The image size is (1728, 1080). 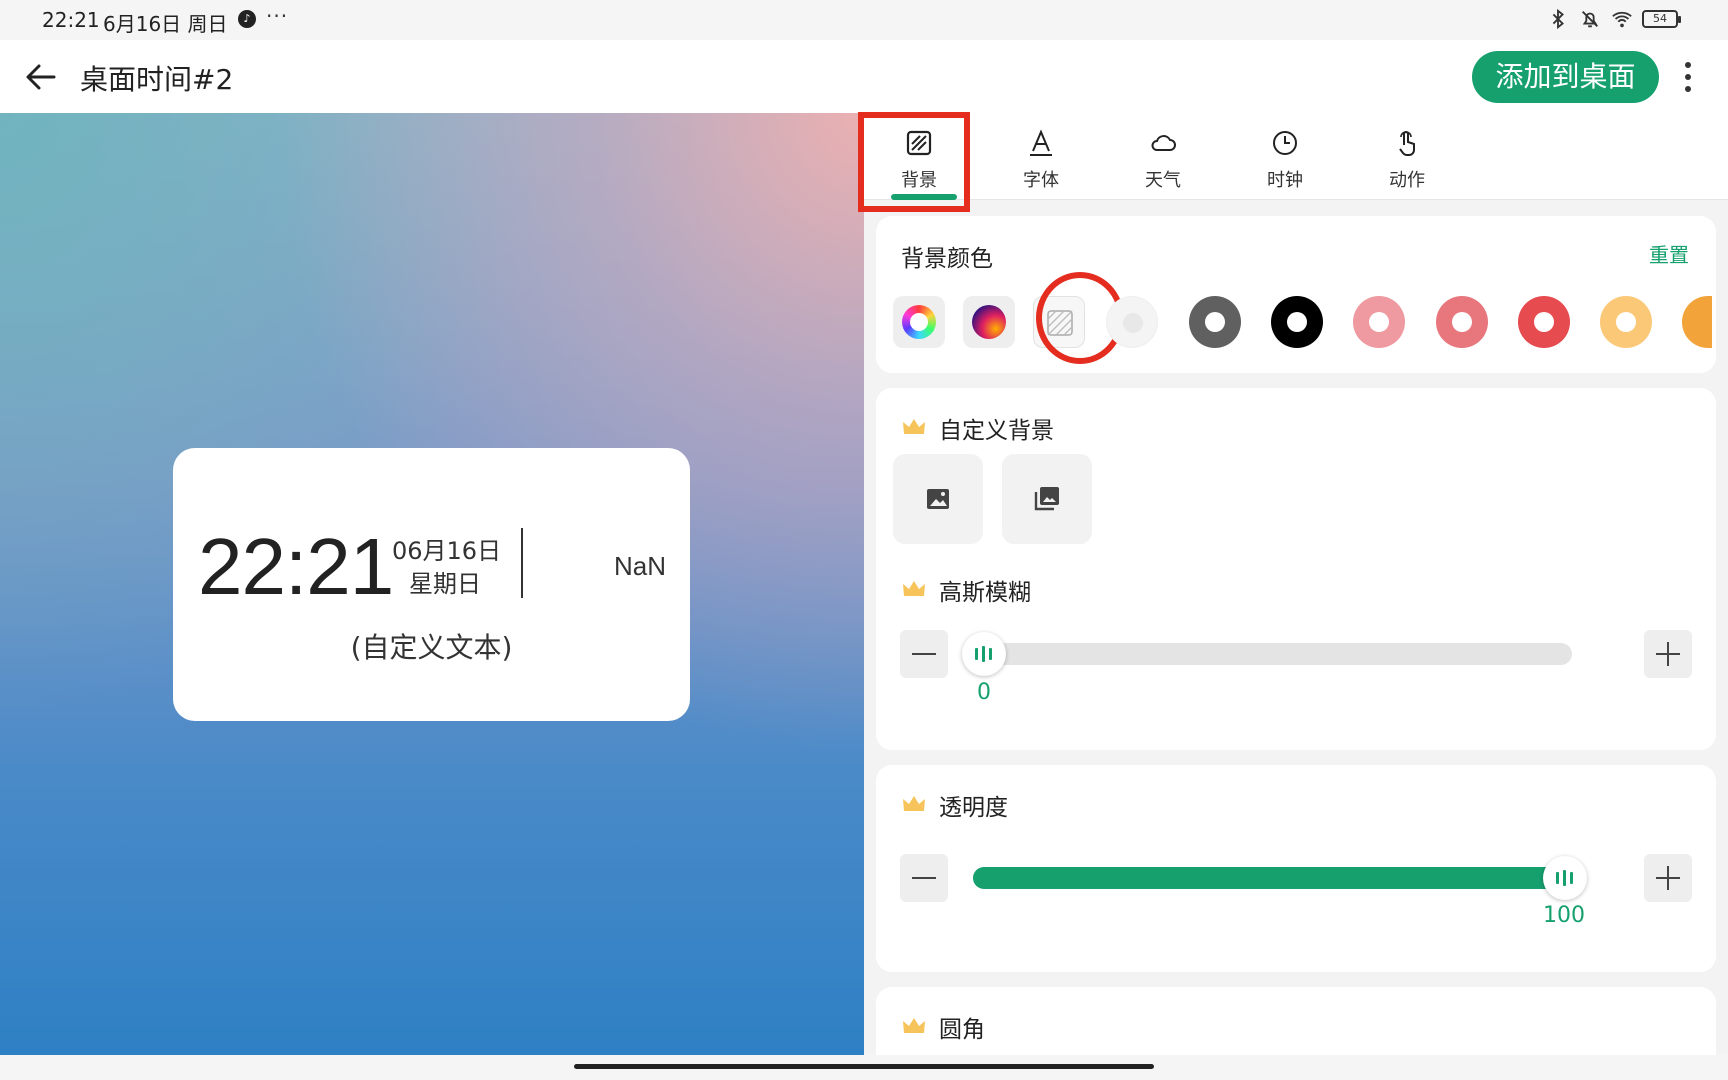 What do you see at coordinates (71, 20) in the screenshot?
I see `status-time: 22:21` at bounding box center [71, 20].